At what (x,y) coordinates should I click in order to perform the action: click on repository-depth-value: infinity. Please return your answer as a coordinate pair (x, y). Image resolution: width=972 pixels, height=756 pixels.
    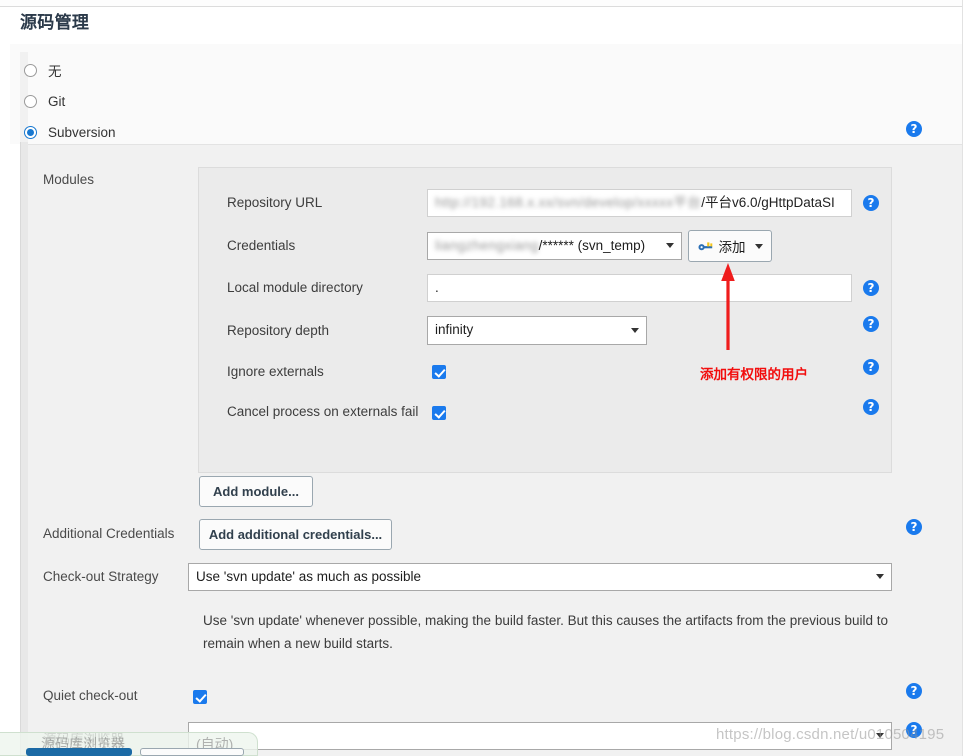
    Looking at the image, I should click on (454, 329).